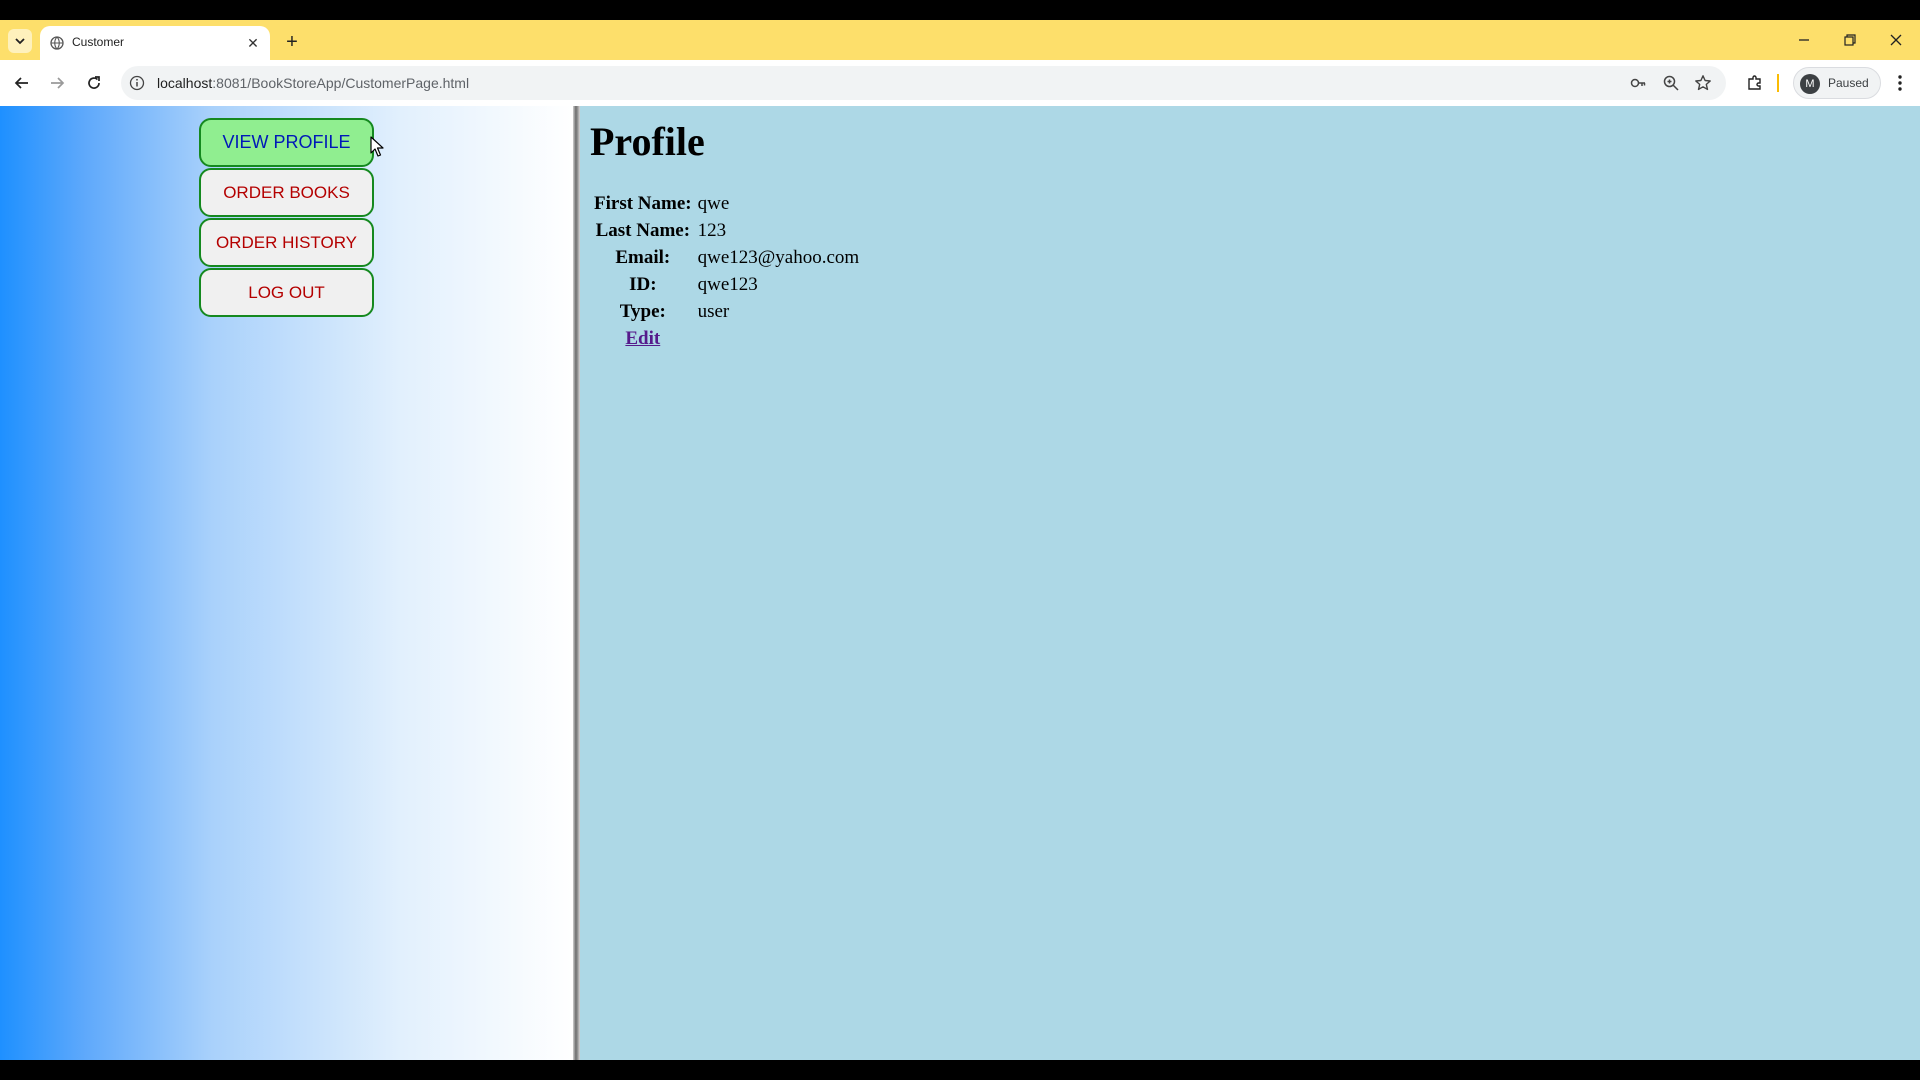  I want to click on extensions-icon, so click(1755, 83).